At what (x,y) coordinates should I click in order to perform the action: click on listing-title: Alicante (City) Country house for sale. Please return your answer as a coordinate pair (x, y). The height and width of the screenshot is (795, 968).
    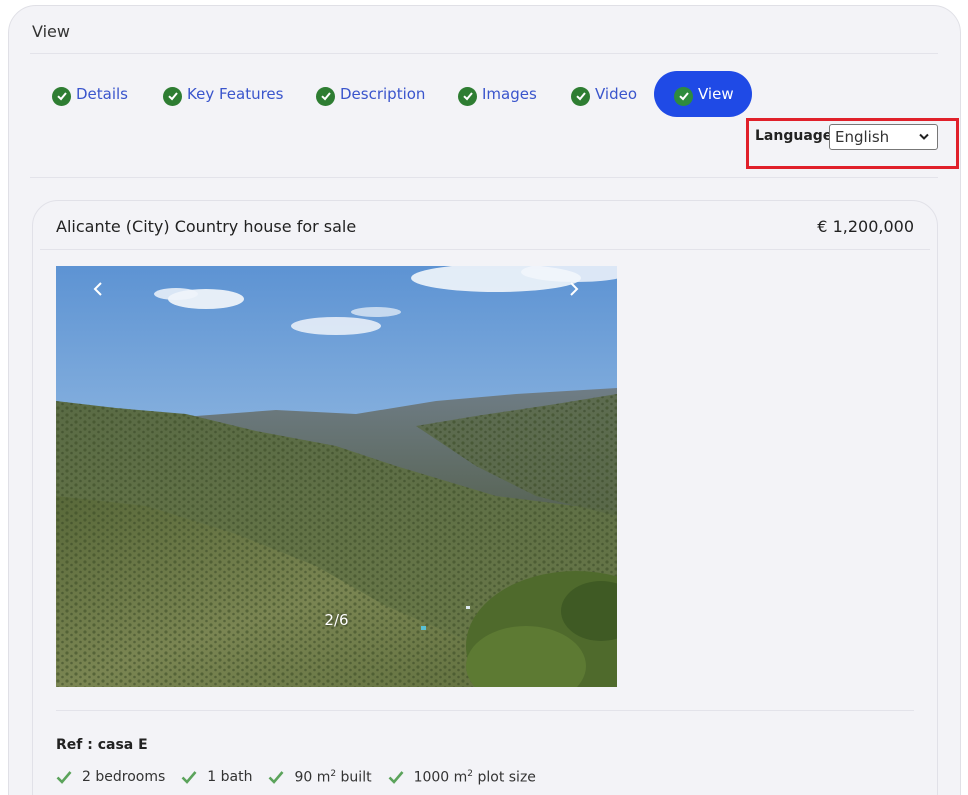
    Looking at the image, I should click on (206, 226).